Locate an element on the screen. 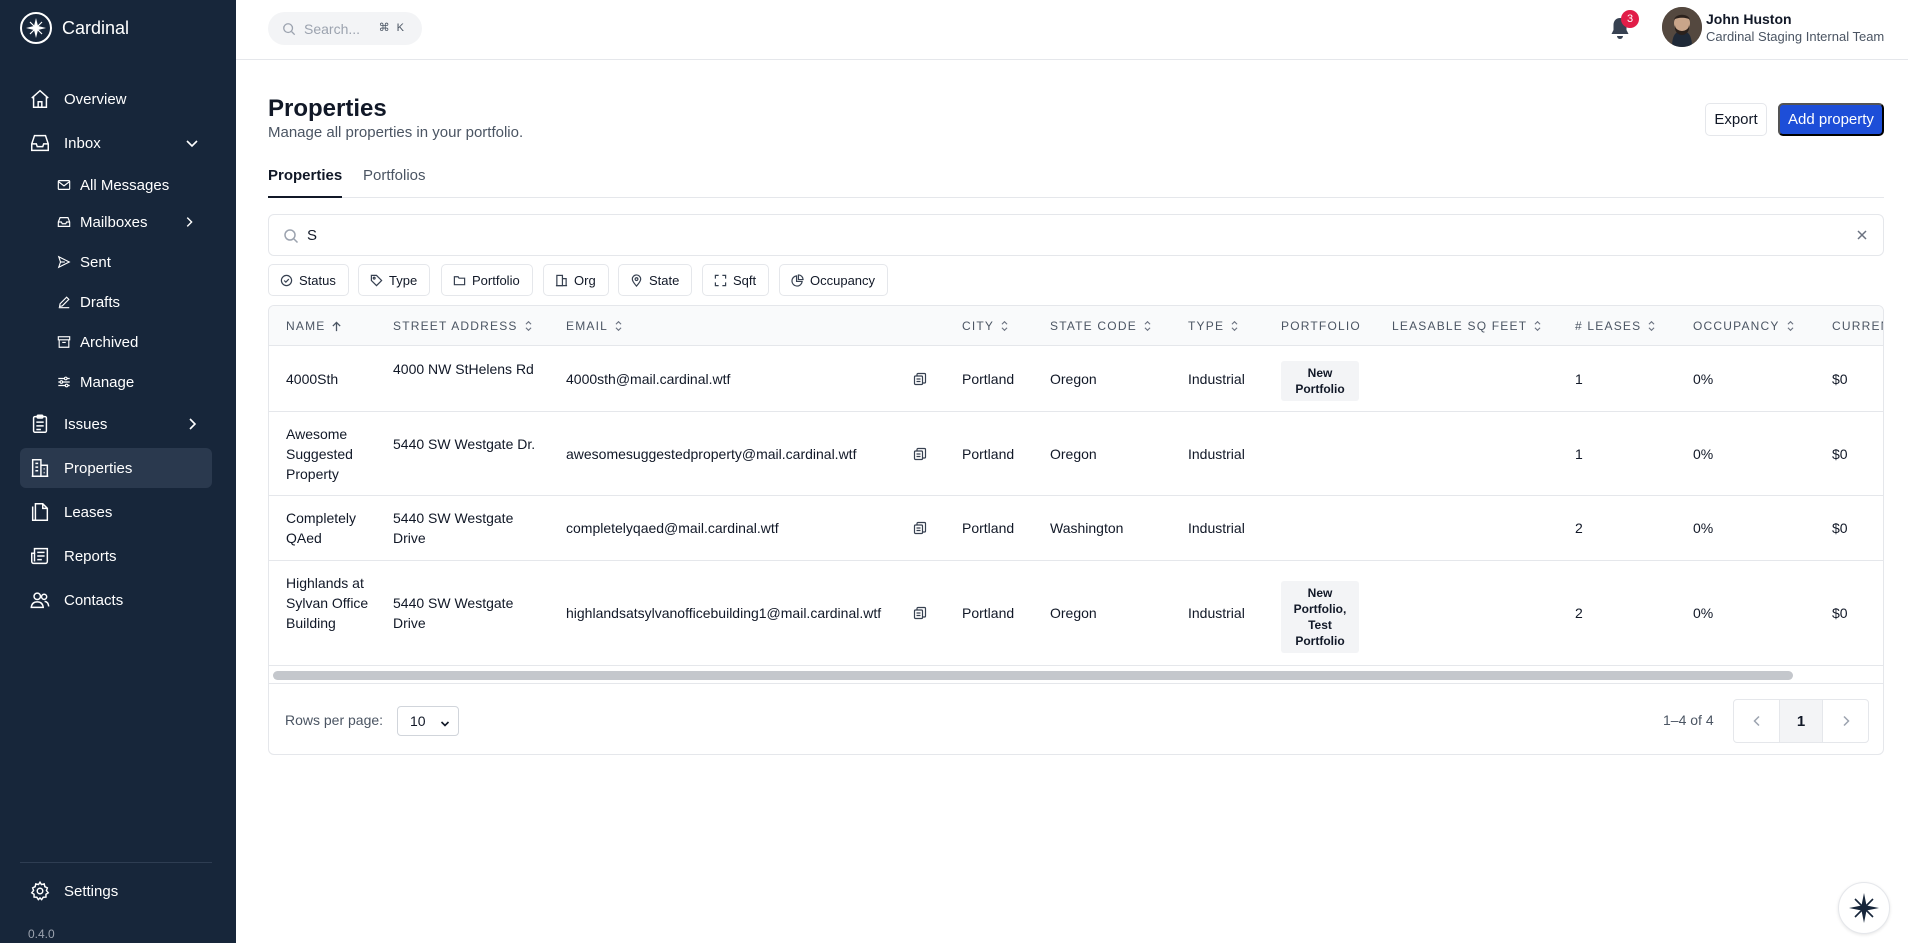 This screenshot has height=943, width=1908. sidebar-subitem-drafts: Drafts is located at coordinates (134, 302).